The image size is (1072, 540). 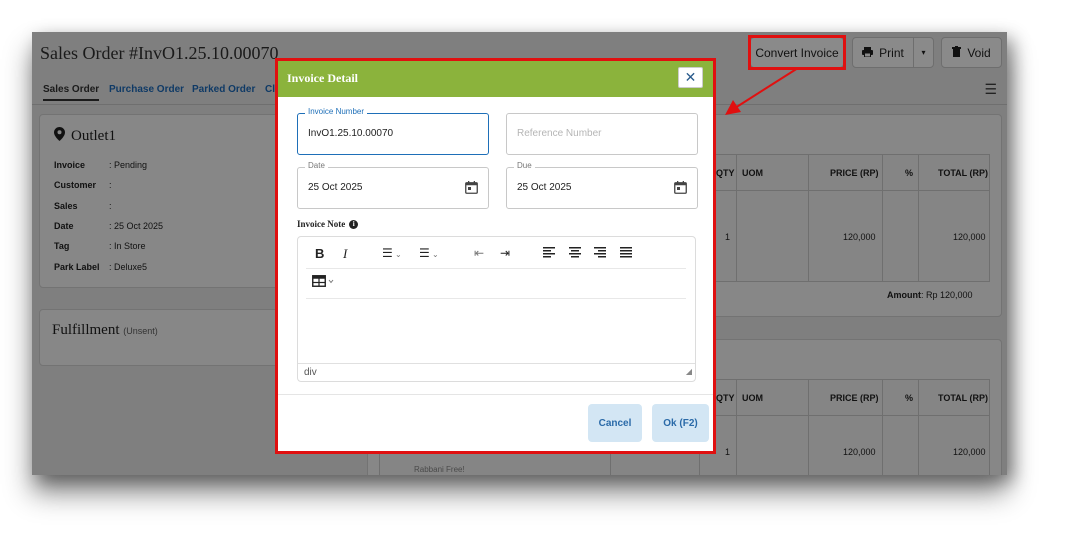 What do you see at coordinates (101, 267) in the screenshot?
I see `info-row-park-label: Park Label: Deluxe5` at bounding box center [101, 267].